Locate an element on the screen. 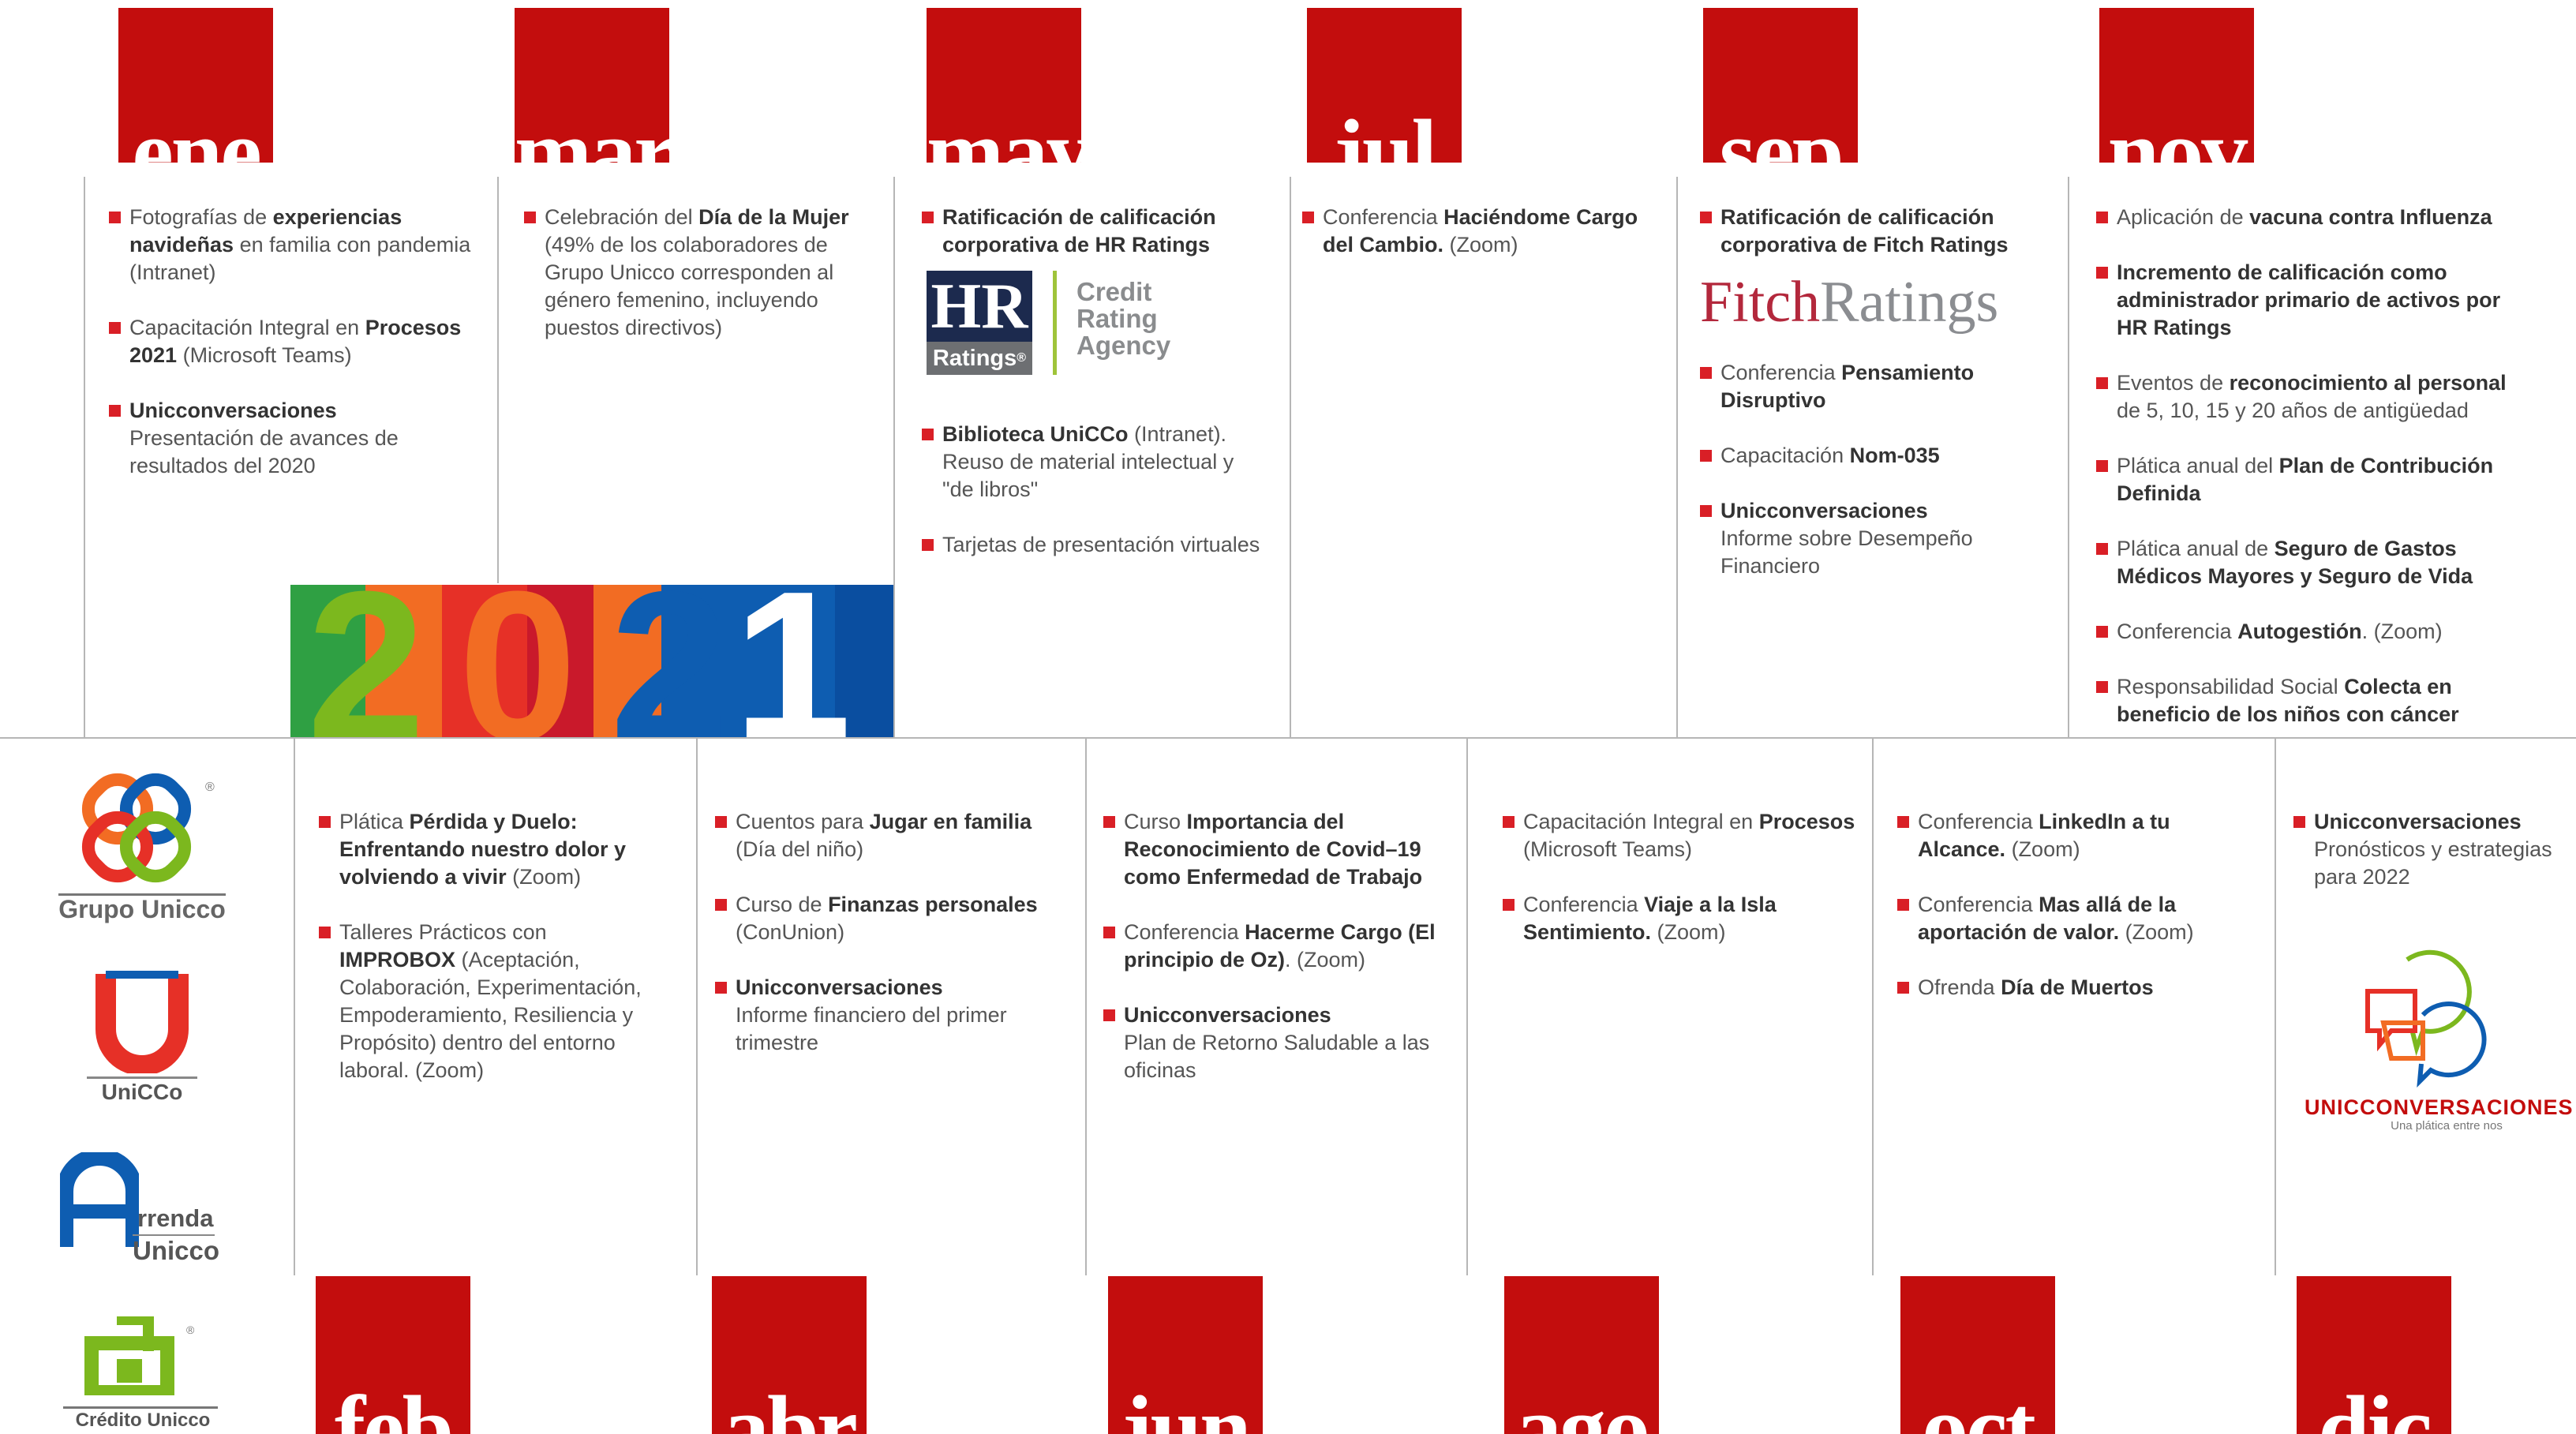 The height and width of the screenshot is (1434, 2576). year-banner: 2 0 2 1 2021 is located at coordinates (591, 666).